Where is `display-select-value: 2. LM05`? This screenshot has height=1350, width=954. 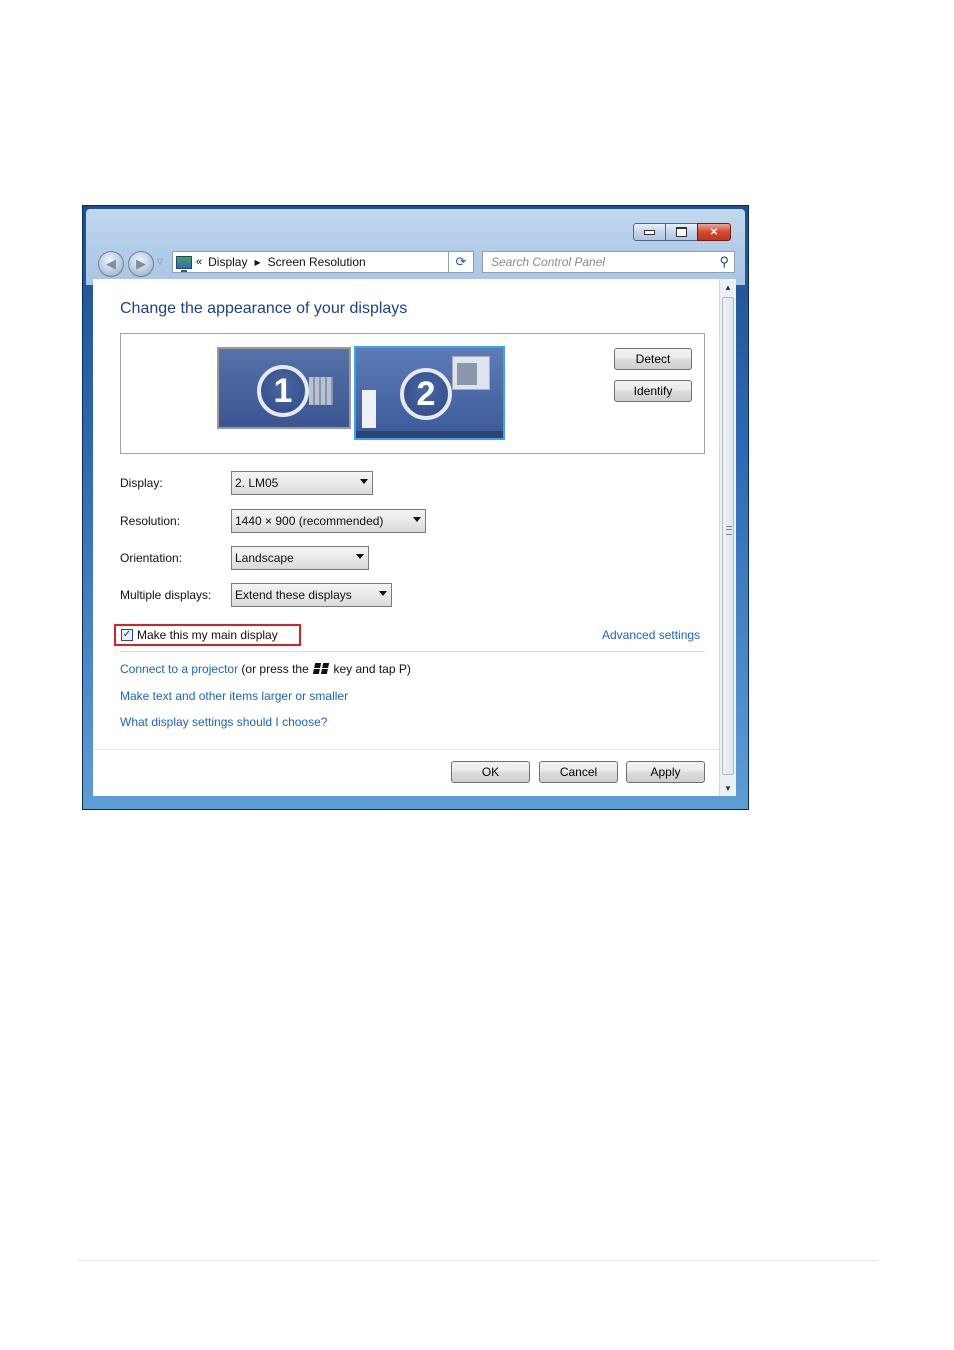 display-select-value: 2. LM05 is located at coordinates (257, 483).